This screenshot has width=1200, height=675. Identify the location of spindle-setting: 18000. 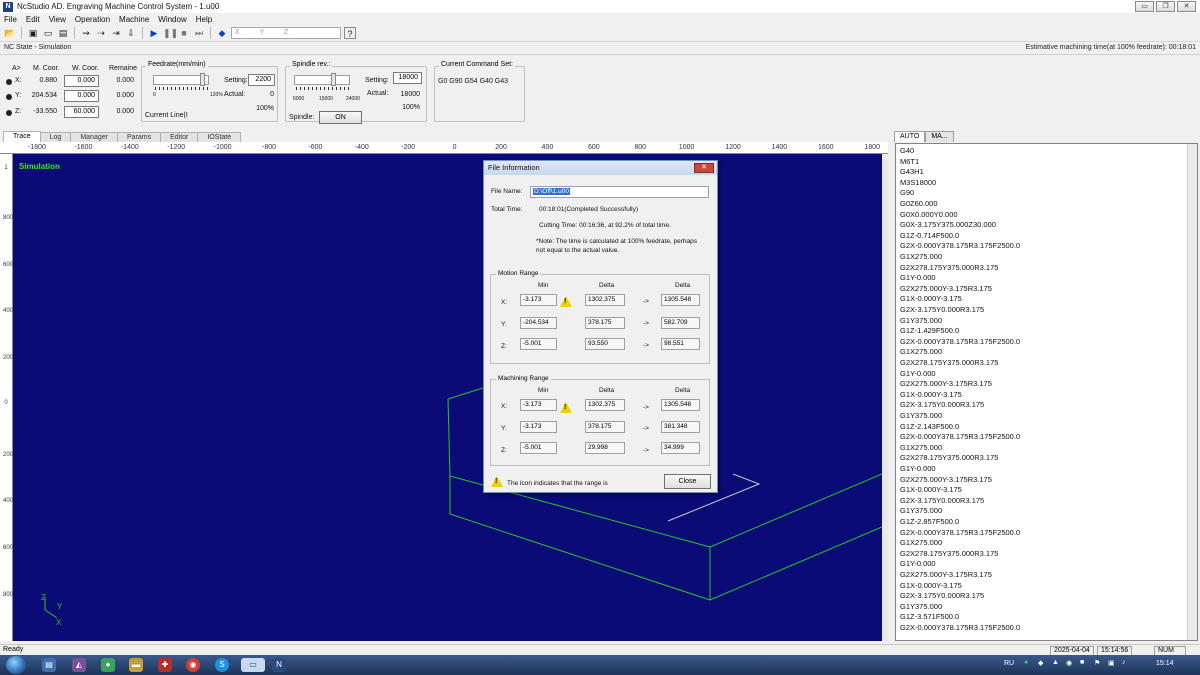
(407, 78).